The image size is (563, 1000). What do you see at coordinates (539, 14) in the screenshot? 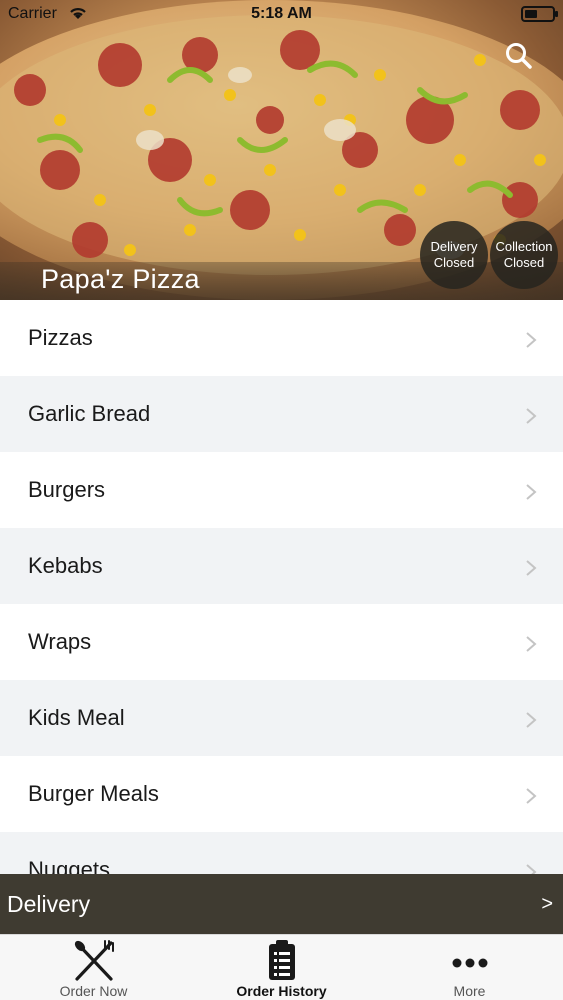
I see `battery-icon` at bounding box center [539, 14].